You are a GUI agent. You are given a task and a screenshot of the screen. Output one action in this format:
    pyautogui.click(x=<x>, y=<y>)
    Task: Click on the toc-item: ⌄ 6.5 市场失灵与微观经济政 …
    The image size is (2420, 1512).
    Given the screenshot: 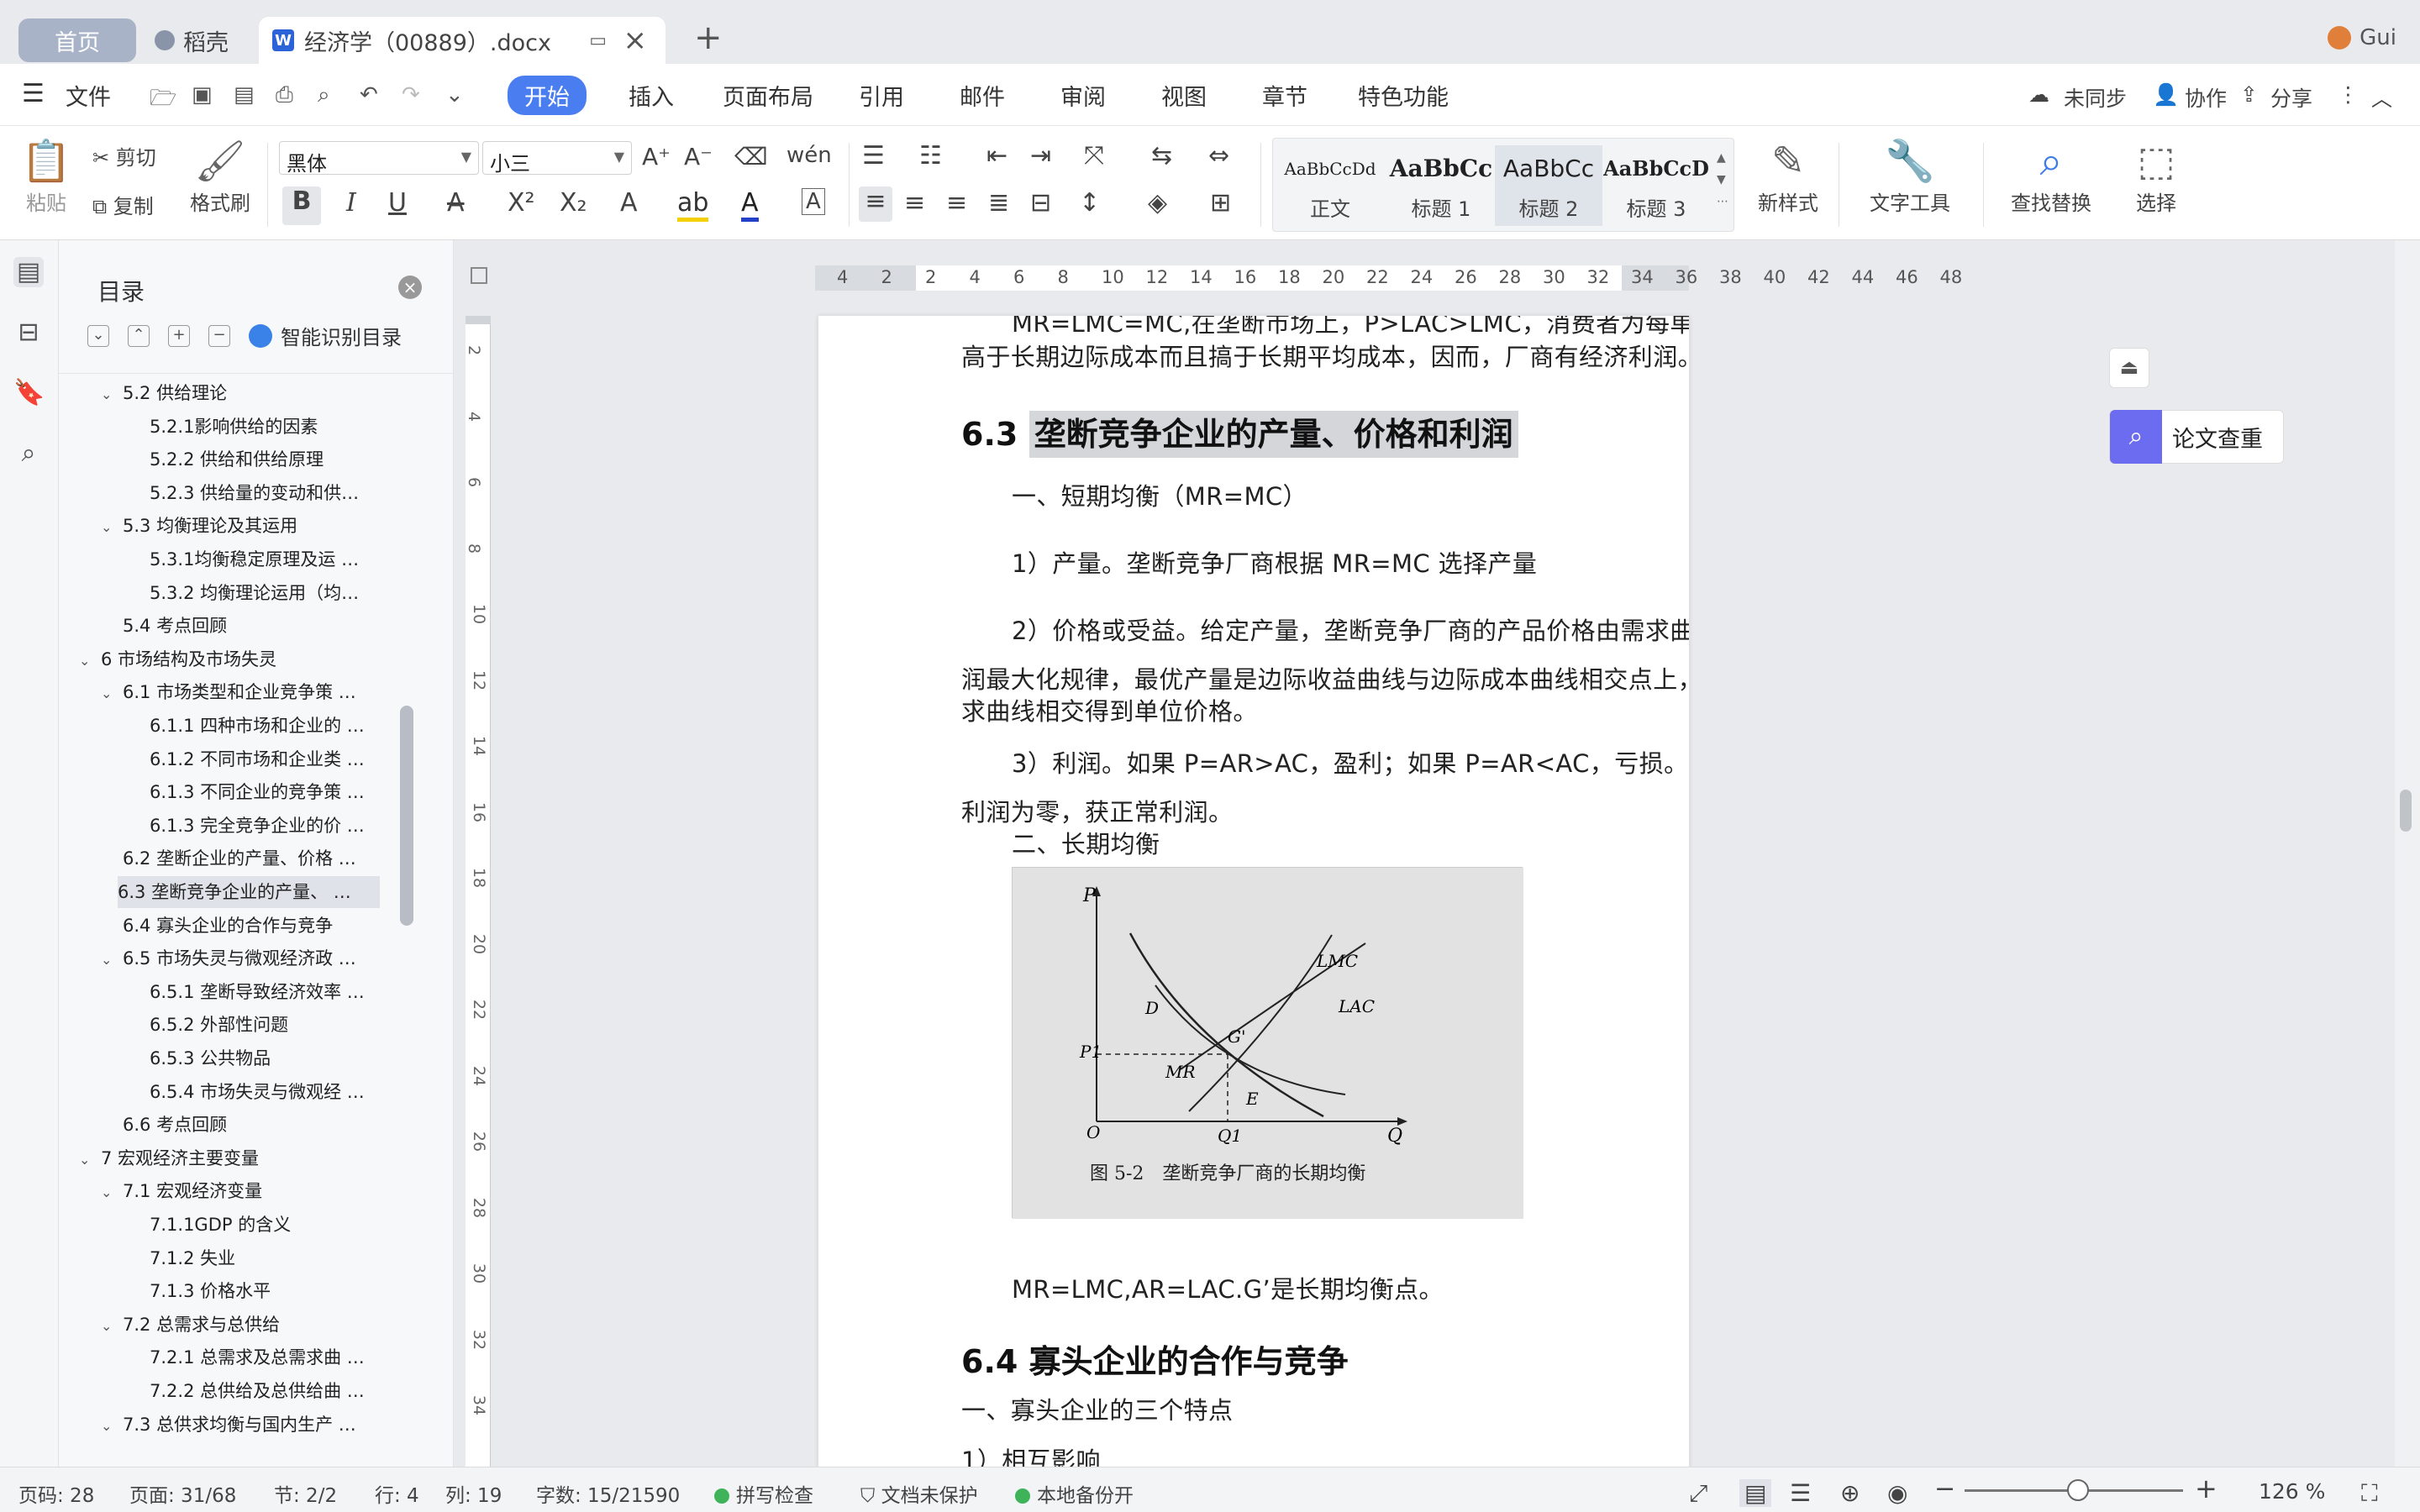 What is the action you would take?
    pyautogui.click(x=243, y=958)
    